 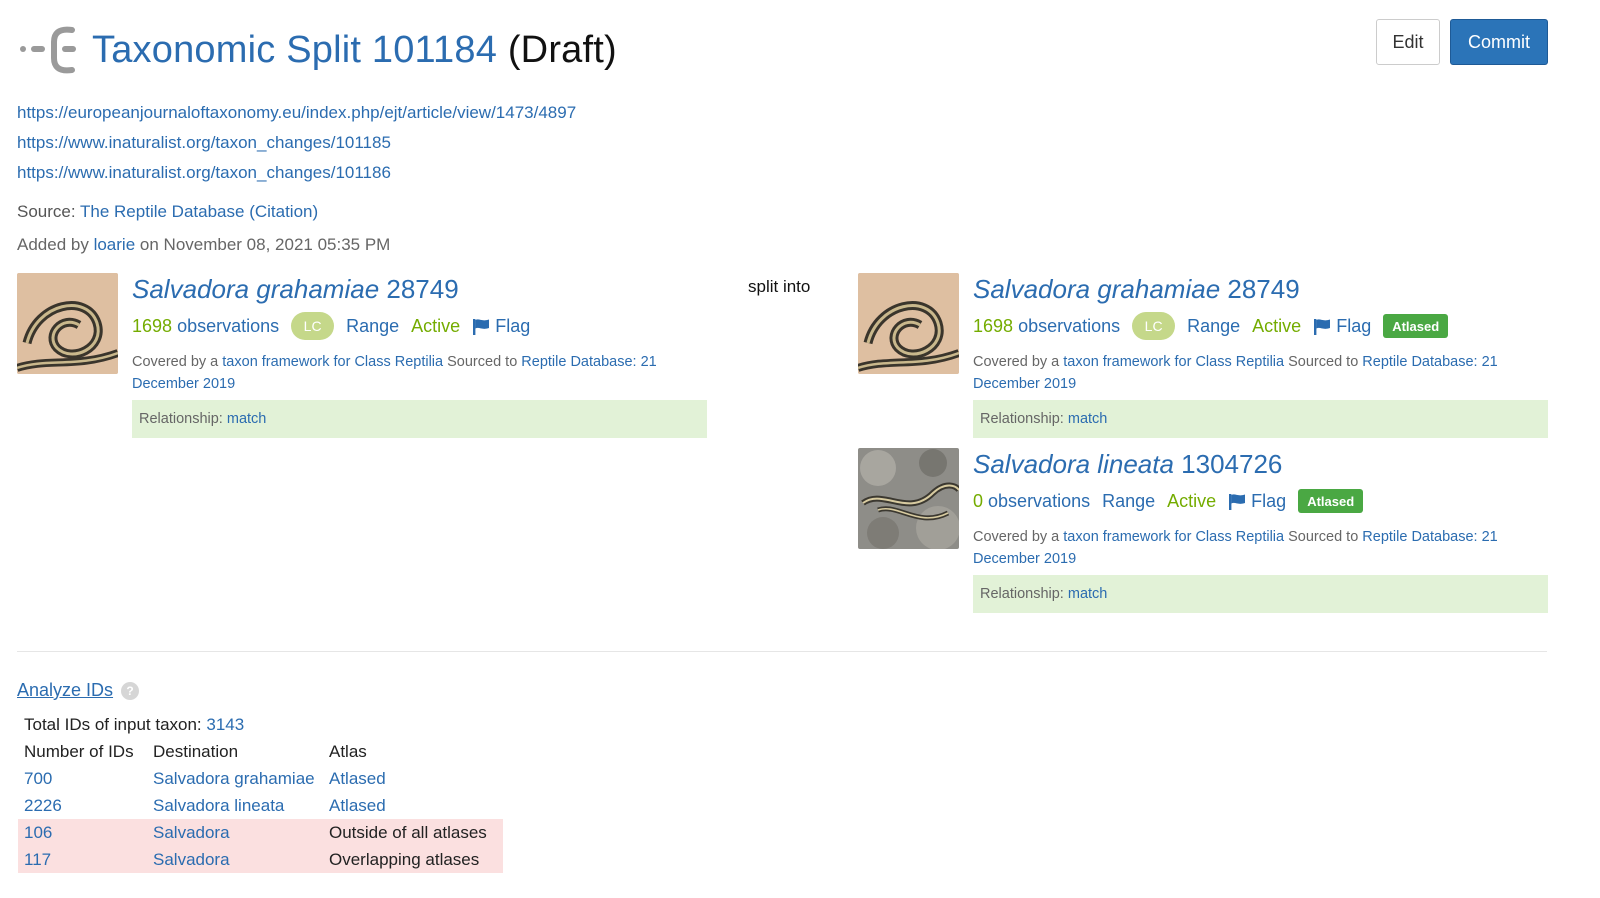 I want to click on analyze-ids-link: Analyze IDs, so click(x=65, y=690).